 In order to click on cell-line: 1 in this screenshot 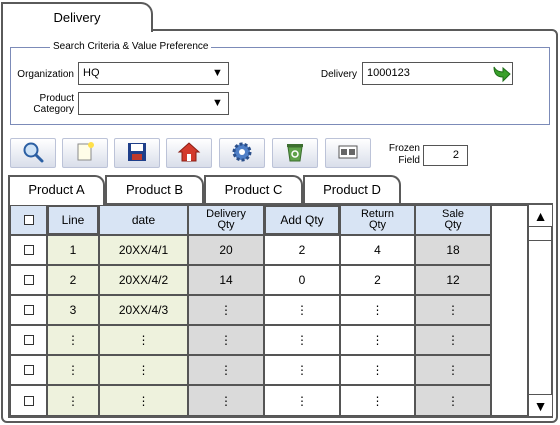, I will do `click(73, 250)`.